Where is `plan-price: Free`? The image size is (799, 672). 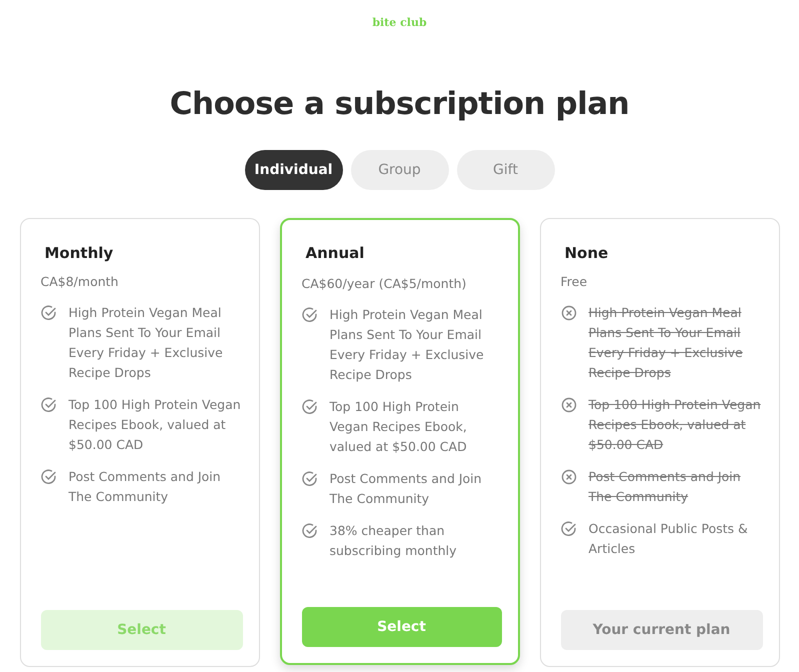
plan-price: Free is located at coordinates (574, 281).